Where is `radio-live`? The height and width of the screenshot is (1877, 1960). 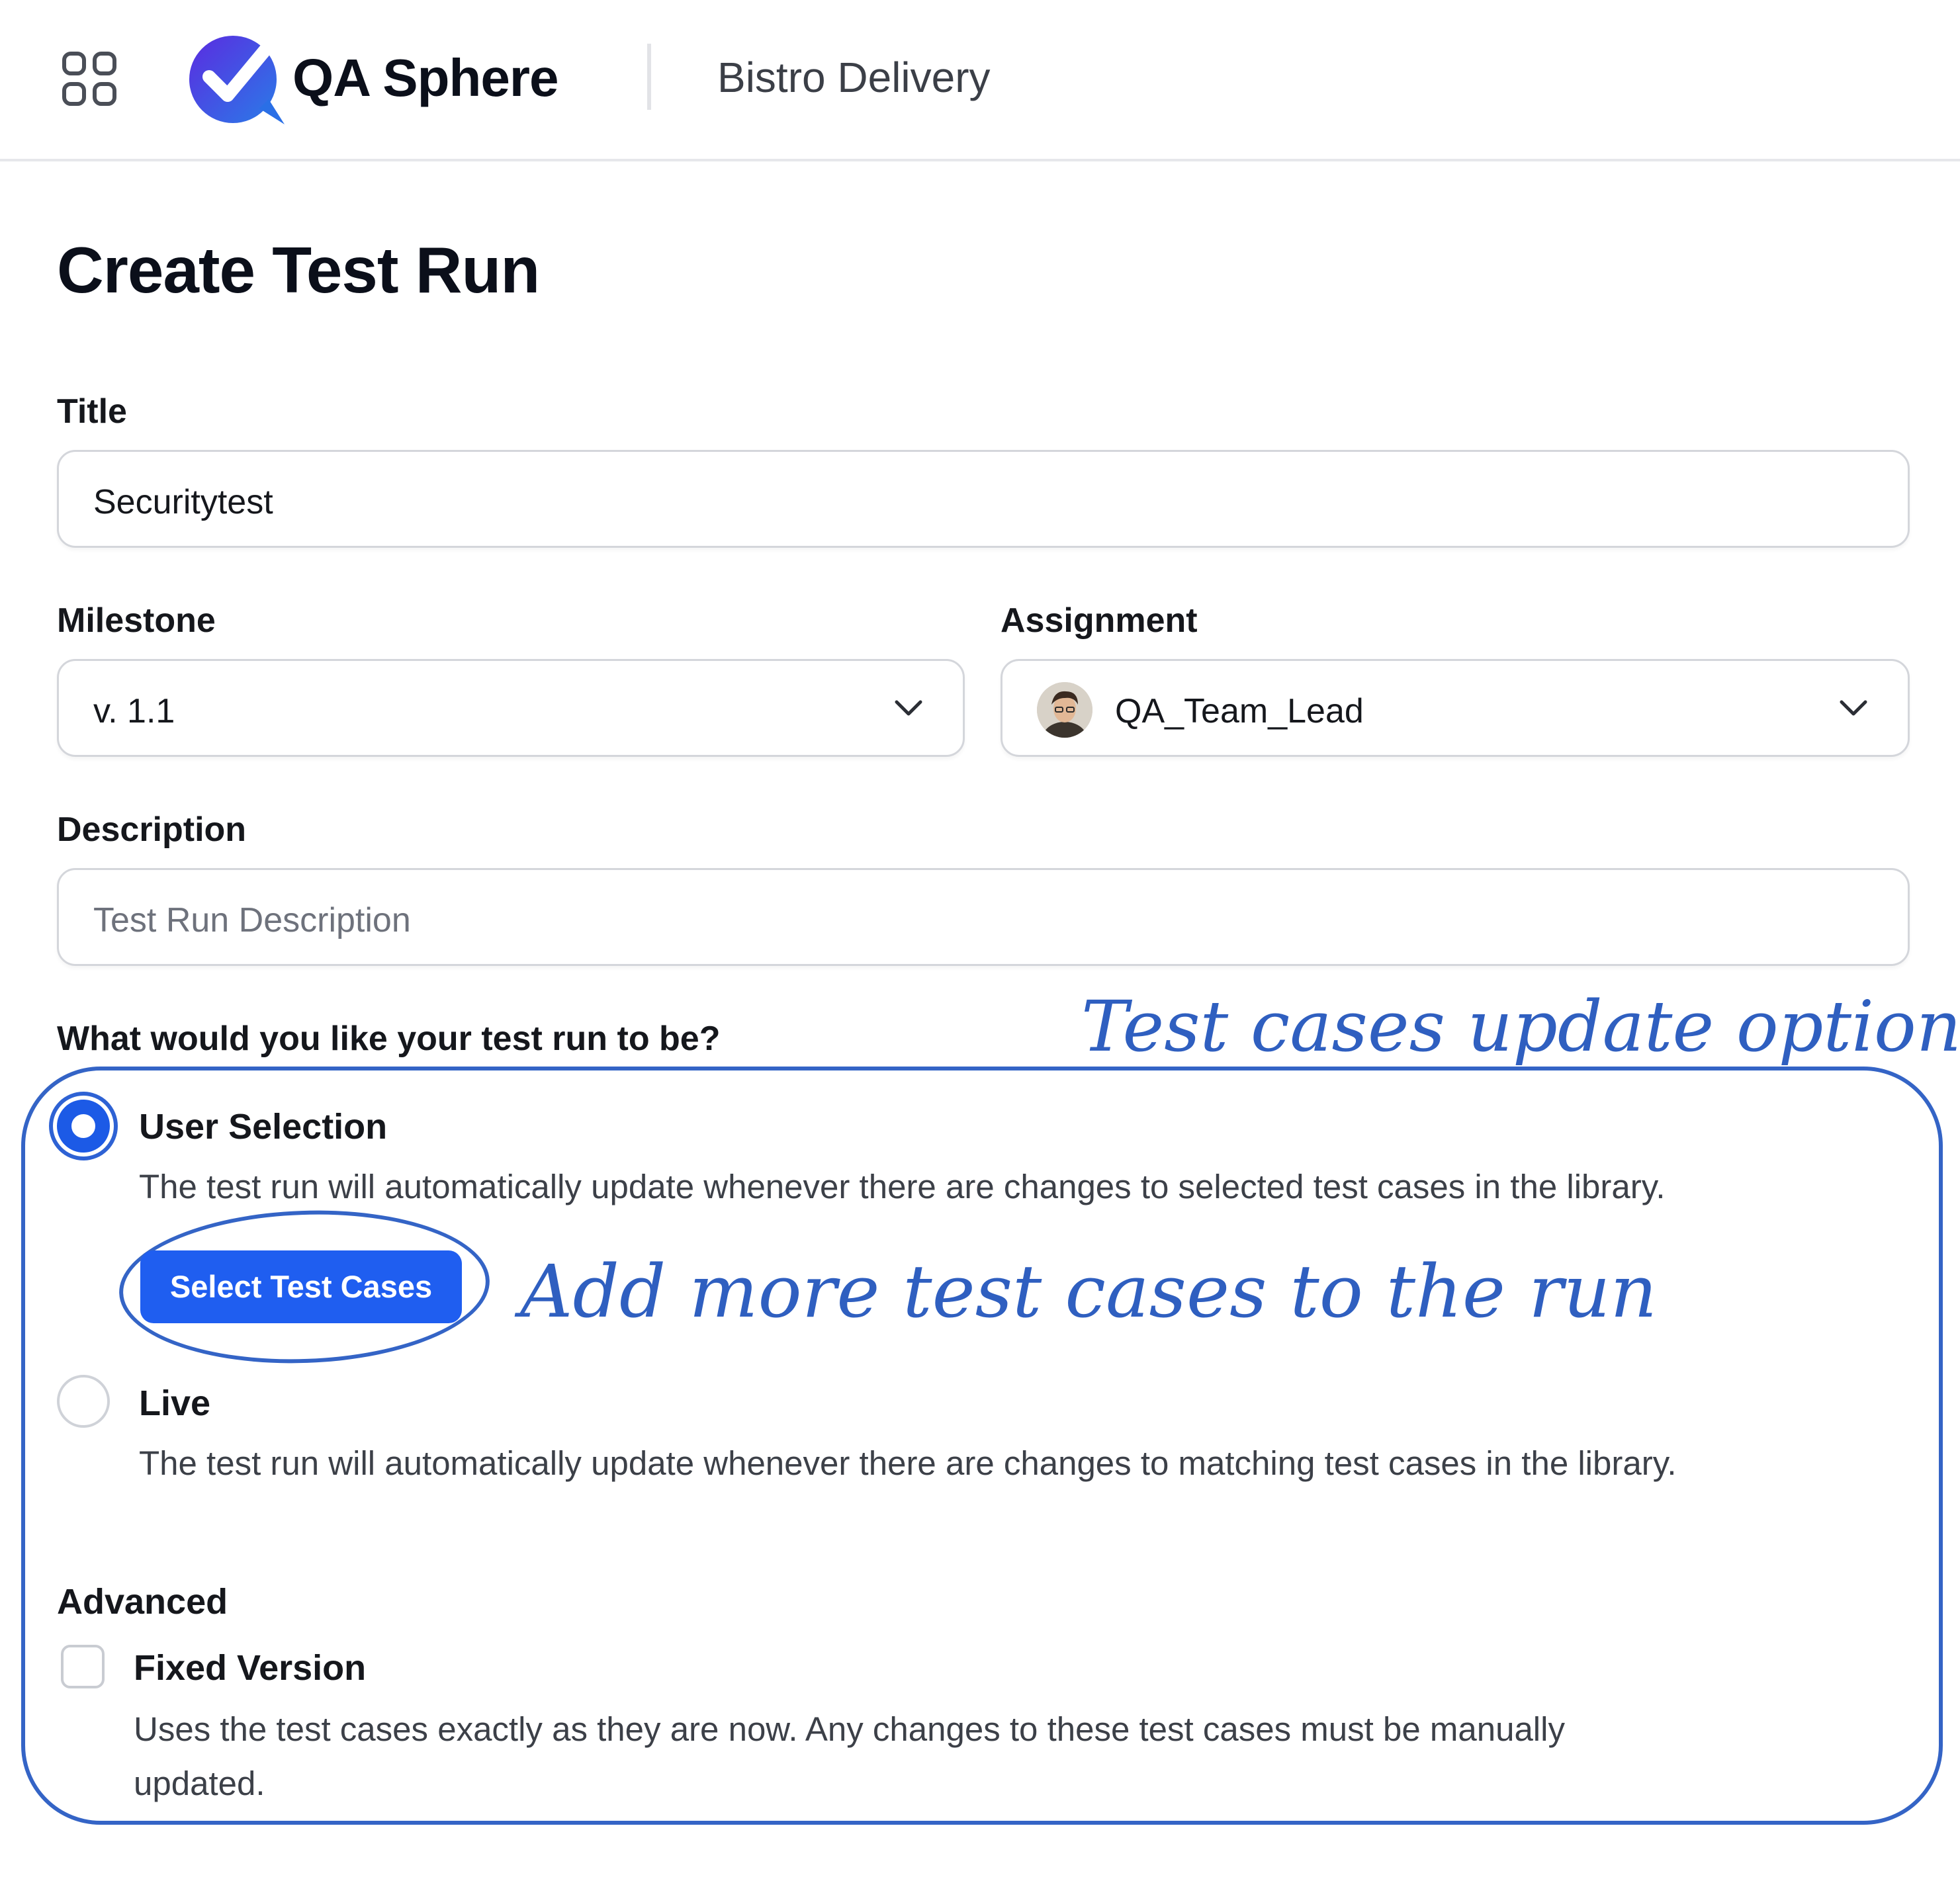
radio-live is located at coordinates (83, 1401).